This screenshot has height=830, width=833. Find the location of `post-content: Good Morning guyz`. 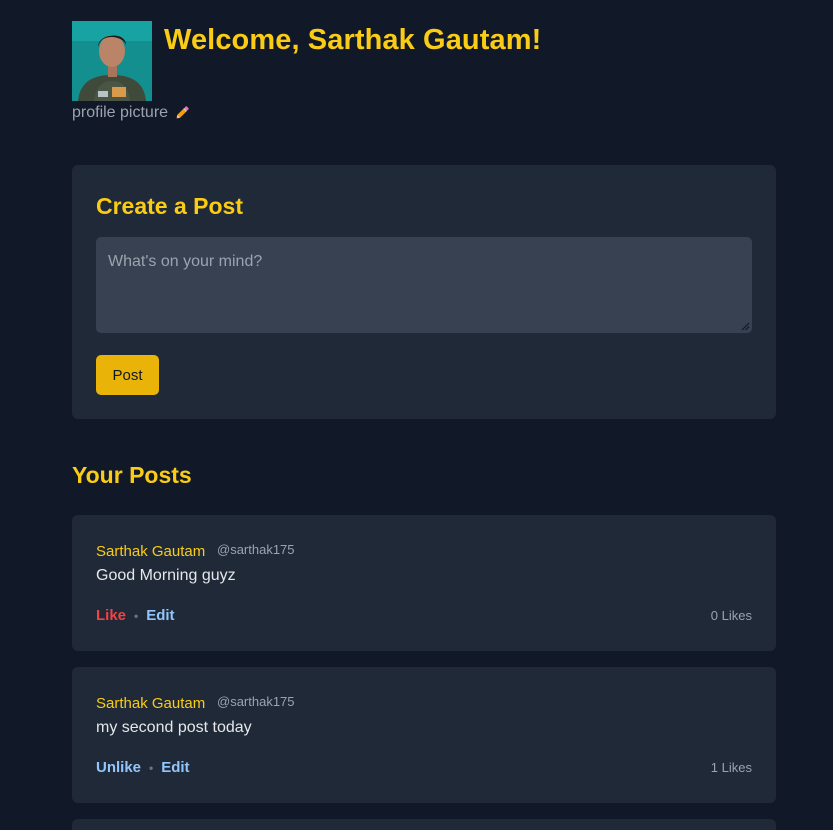

post-content: Good Morning guyz is located at coordinates (166, 575).